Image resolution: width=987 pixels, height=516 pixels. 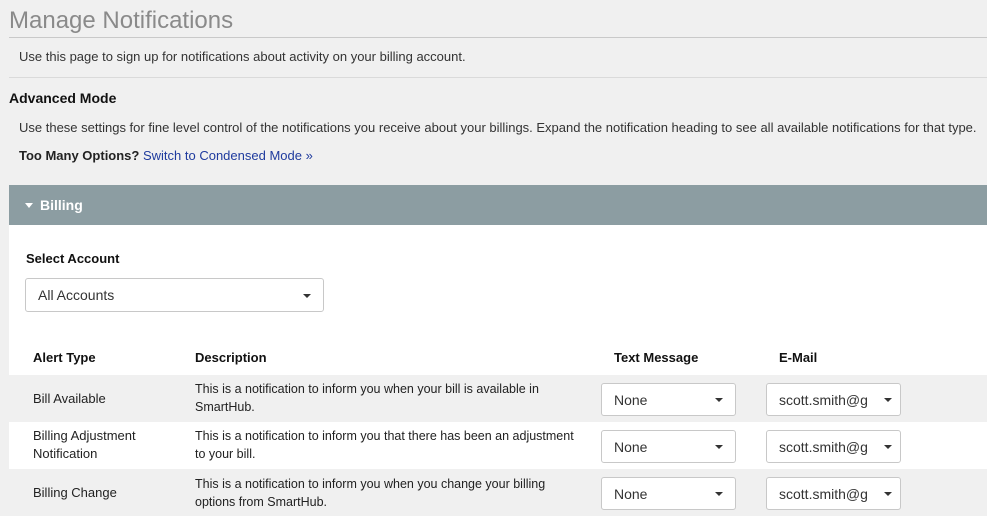 I want to click on account-select: All Accounts, so click(x=174, y=295).